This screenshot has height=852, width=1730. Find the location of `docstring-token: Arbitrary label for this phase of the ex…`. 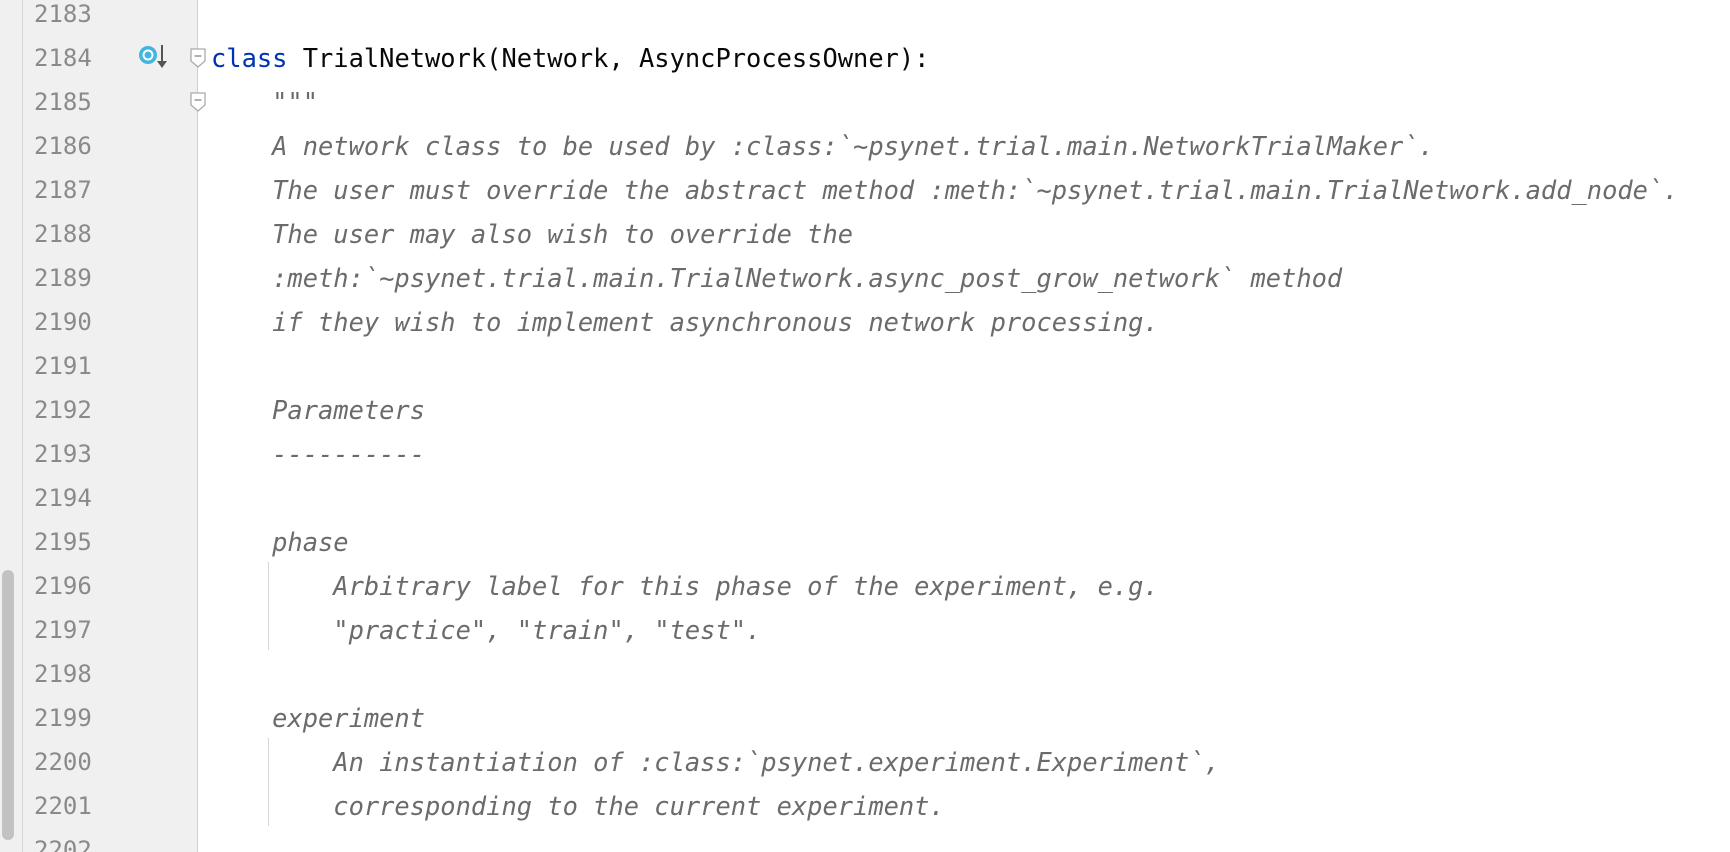

docstring-token: Arbitrary label for this phase of the ex… is located at coordinates (685, 586).